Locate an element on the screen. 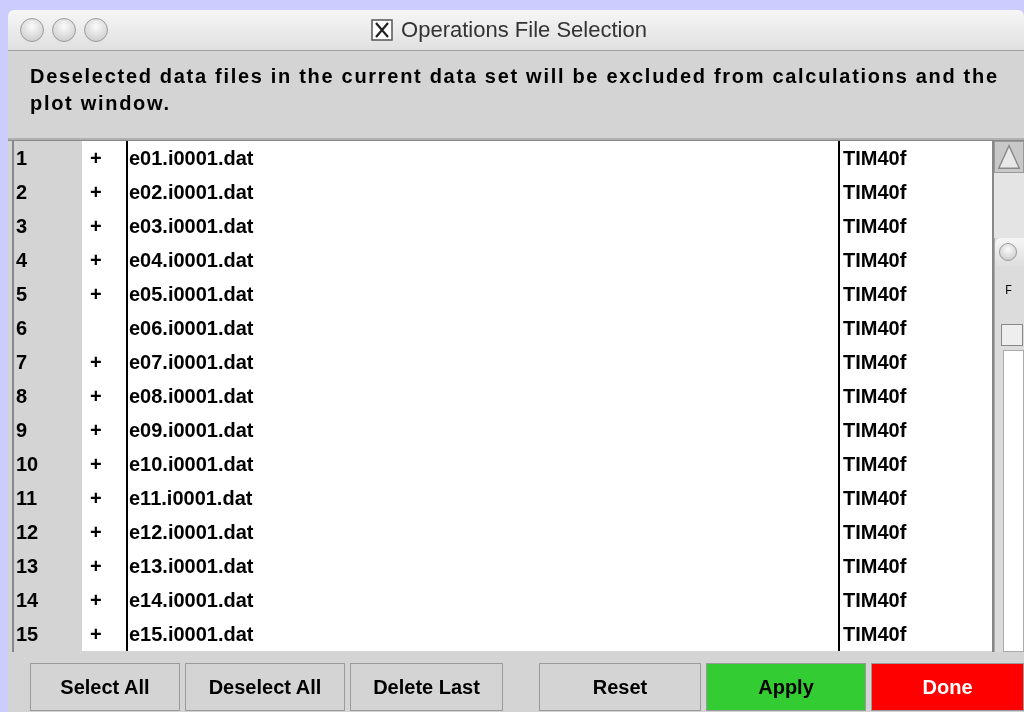 The height and width of the screenshot is (712, 1024). action-button: Reset is located at coordinates (620, 687).